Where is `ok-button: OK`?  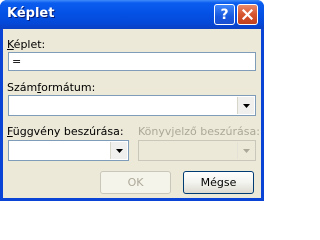 ok-button: OK is located at coordinates (135, 182).